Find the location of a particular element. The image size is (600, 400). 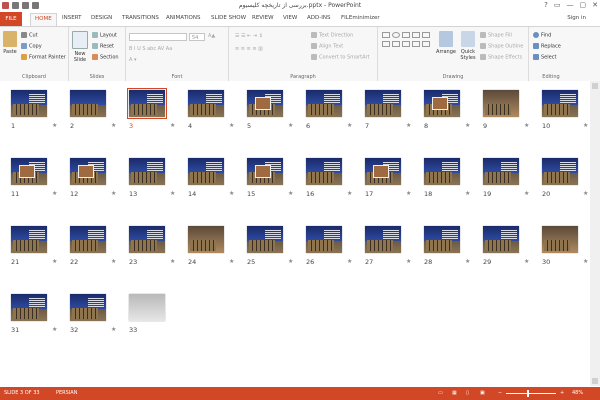

align-text-button: Align Text is located at coordinates (327, 46).